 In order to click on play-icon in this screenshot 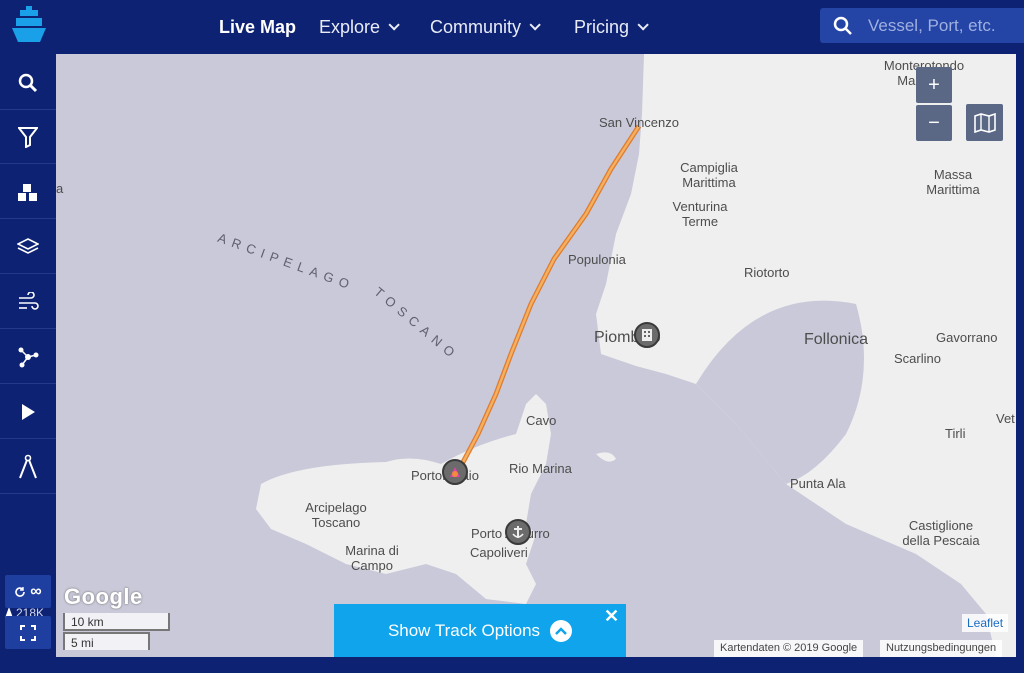, I will do `click(28, 411)`.